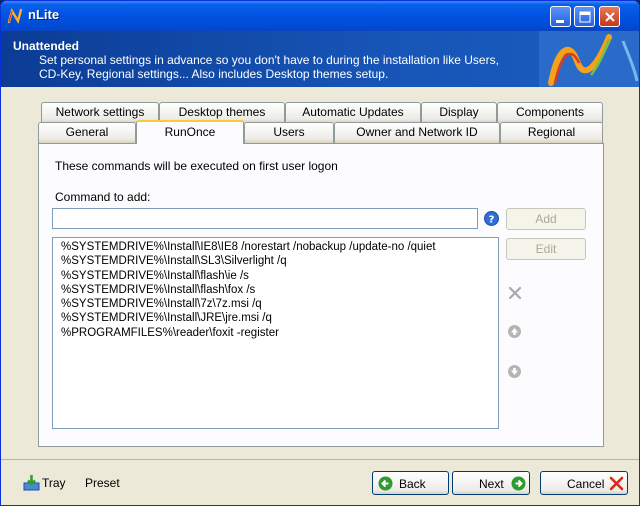 This screenshot has height=506, width=640. I want to click on edit-command-button: Edit, so click(546, 249).